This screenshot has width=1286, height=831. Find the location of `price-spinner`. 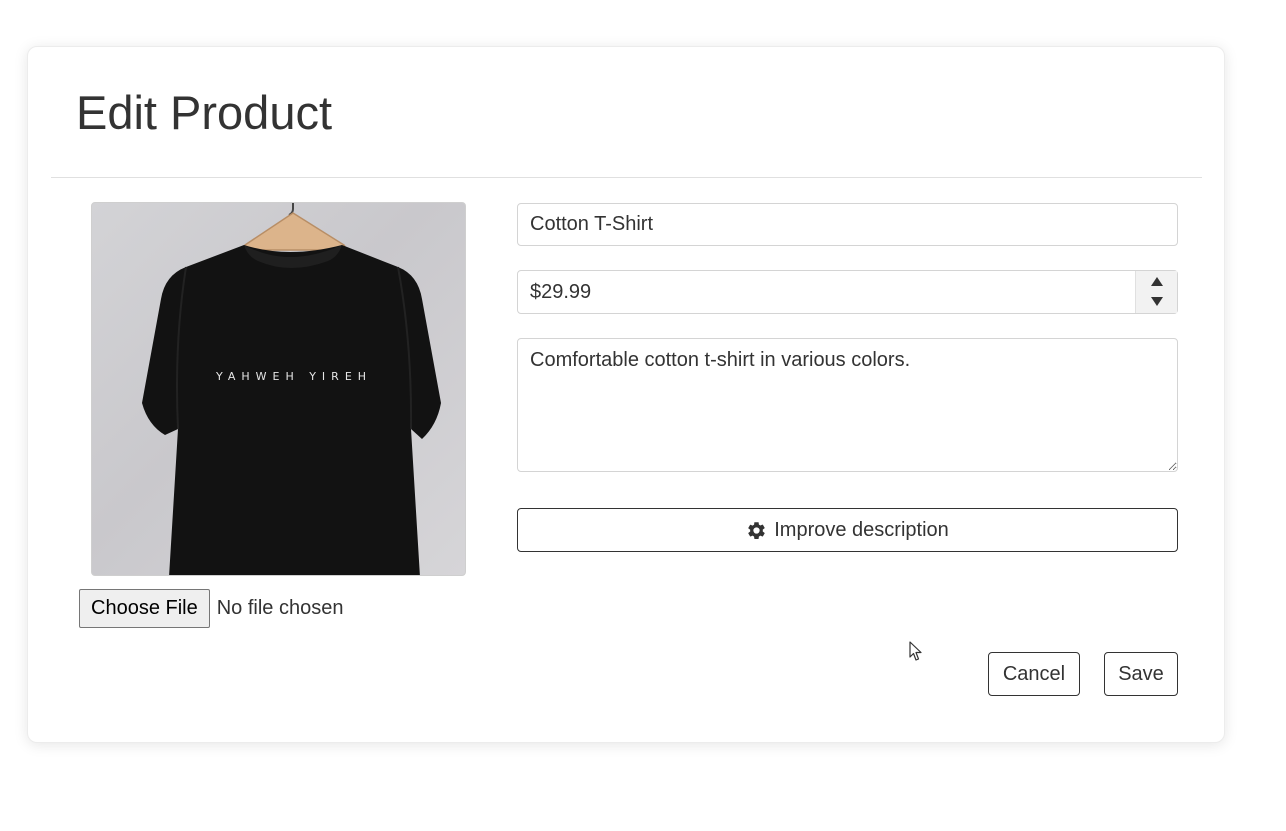

price-spinner is located at coordinates (1156, 292).